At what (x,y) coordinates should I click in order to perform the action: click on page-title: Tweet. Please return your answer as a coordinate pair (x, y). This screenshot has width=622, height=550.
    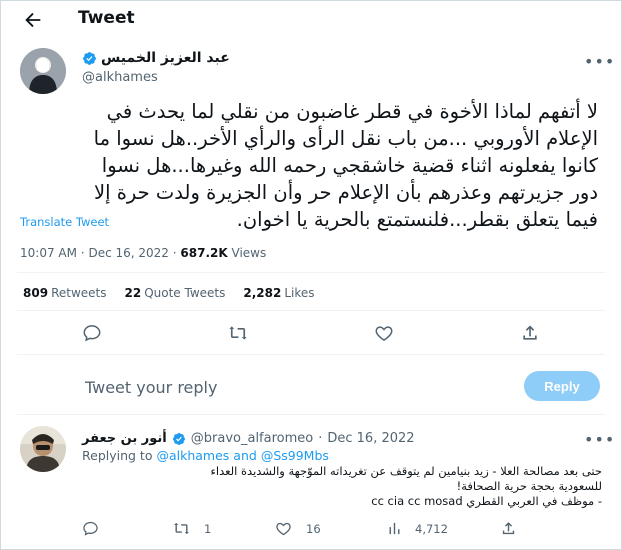
    Looking at the image, I should click on (106, 18).